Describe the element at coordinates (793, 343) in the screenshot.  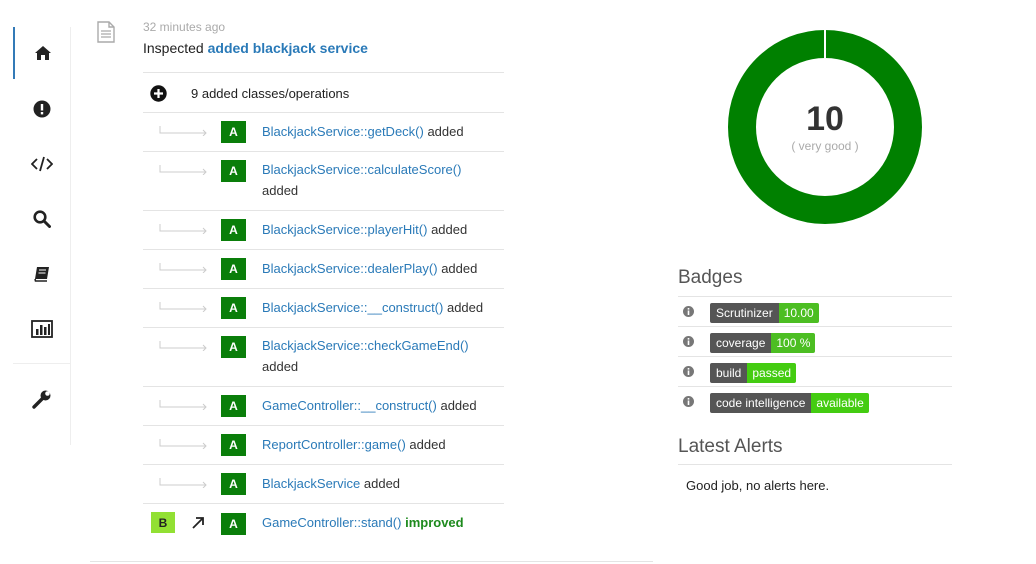
I see `badge-value: 100 %` at that location.